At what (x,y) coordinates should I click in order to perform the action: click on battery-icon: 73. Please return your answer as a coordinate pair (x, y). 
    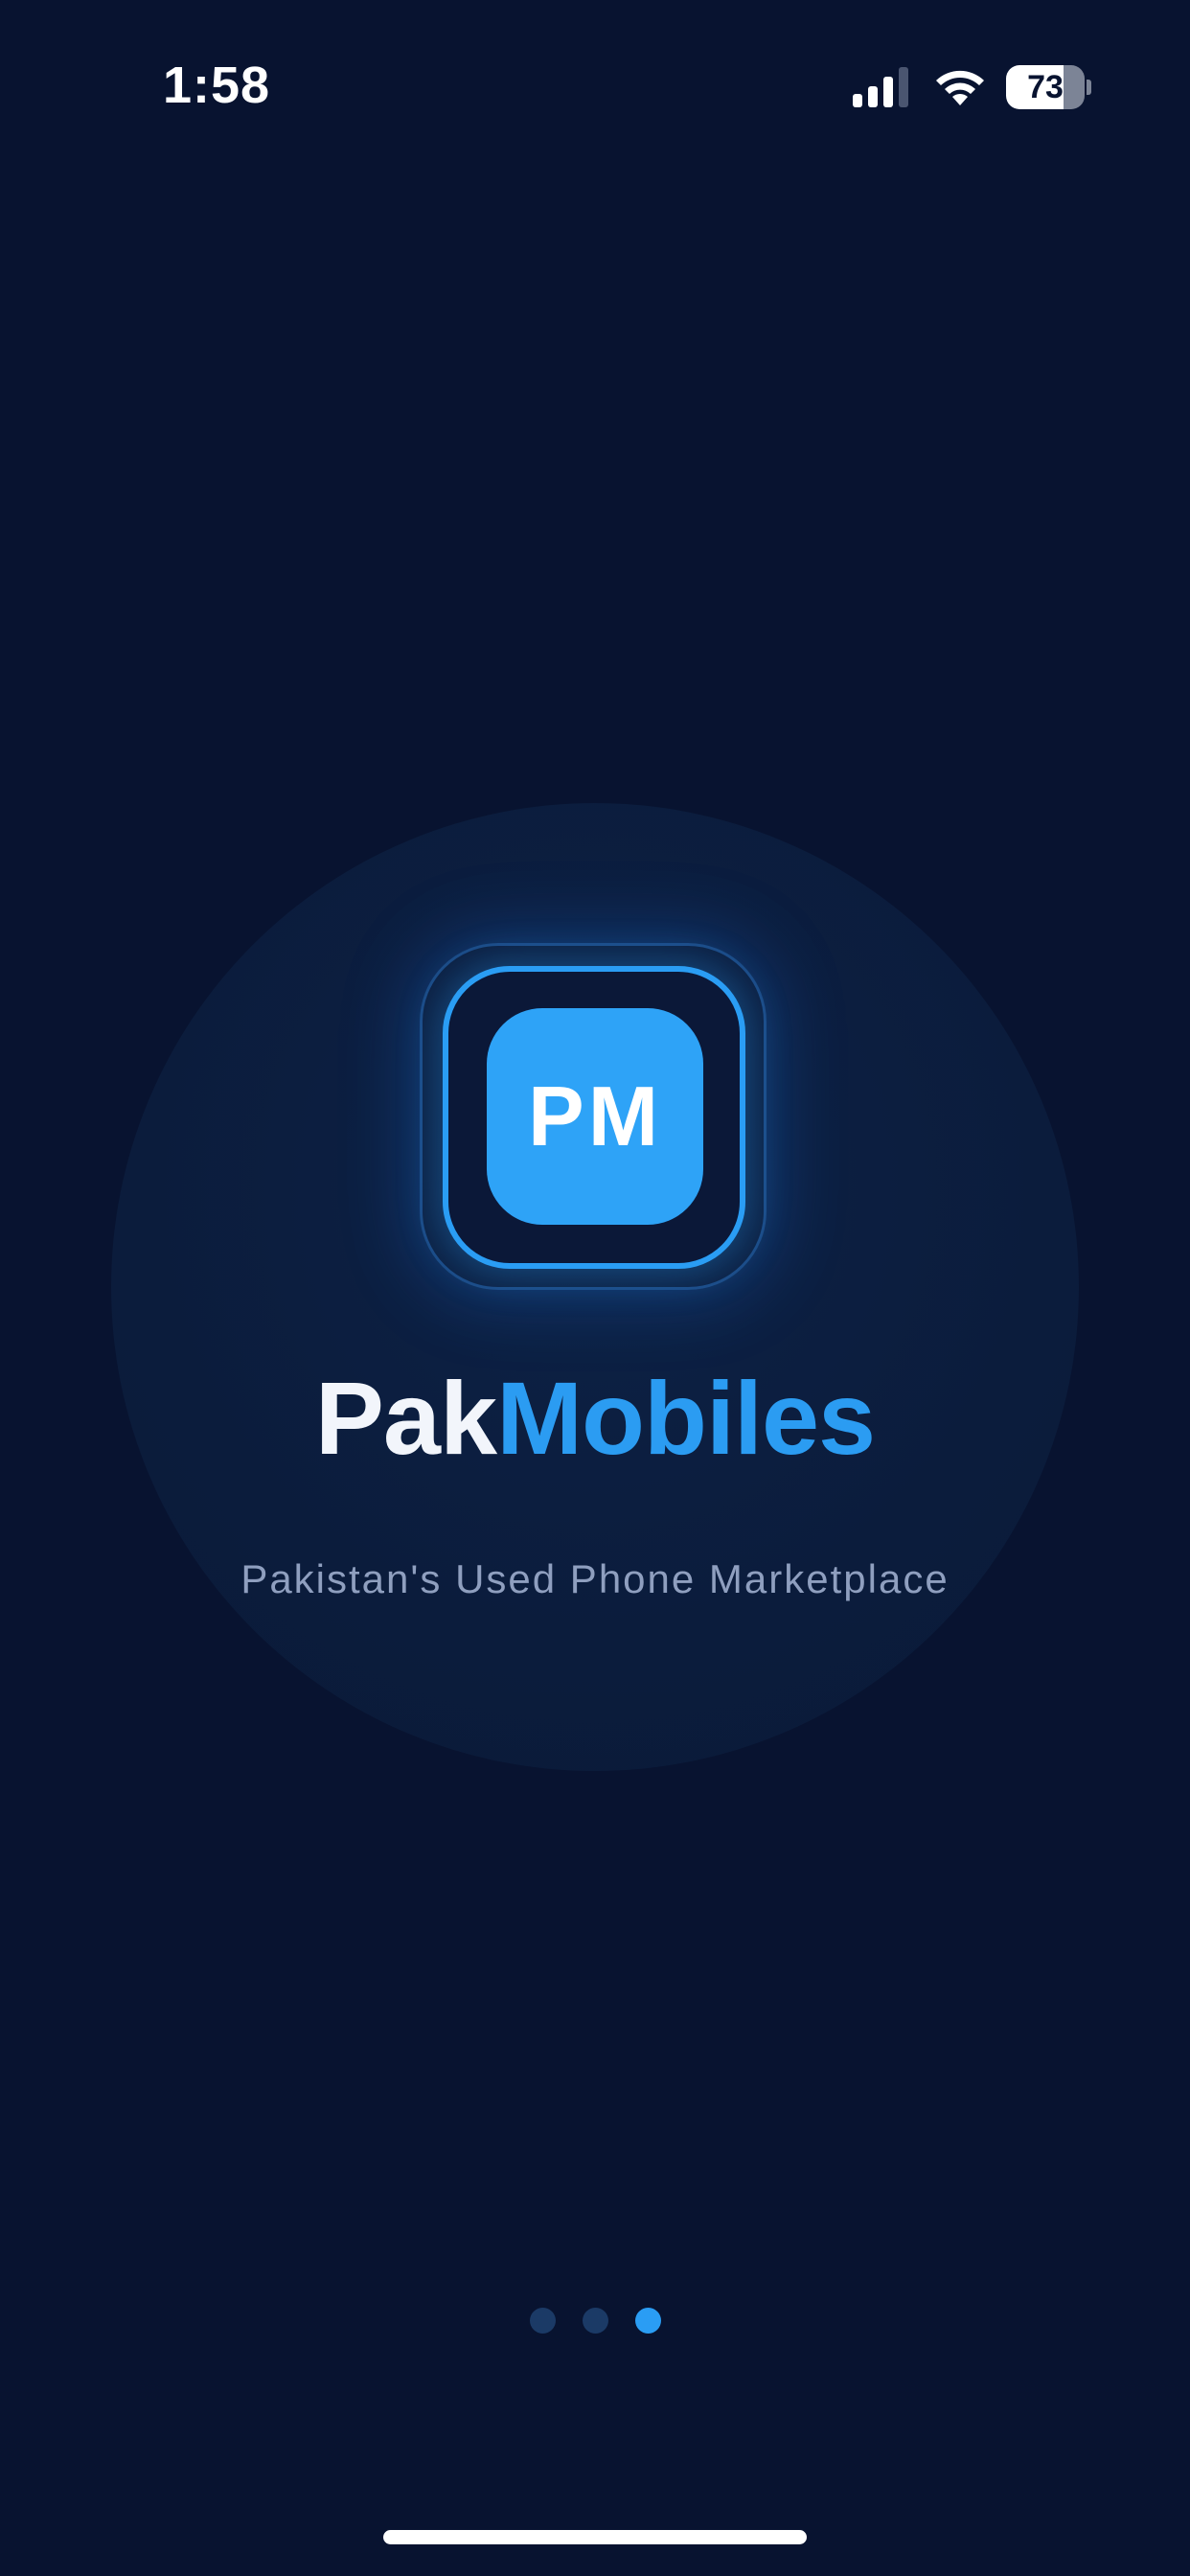
    Looking at the image, I should click on (1048, 87).